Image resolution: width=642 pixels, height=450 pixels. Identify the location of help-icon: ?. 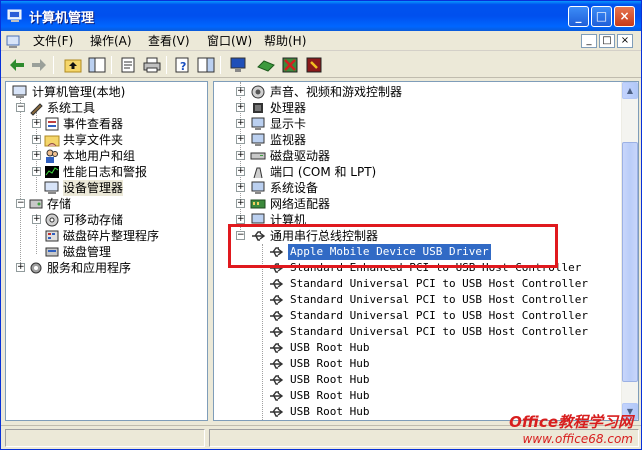
(182, 65).